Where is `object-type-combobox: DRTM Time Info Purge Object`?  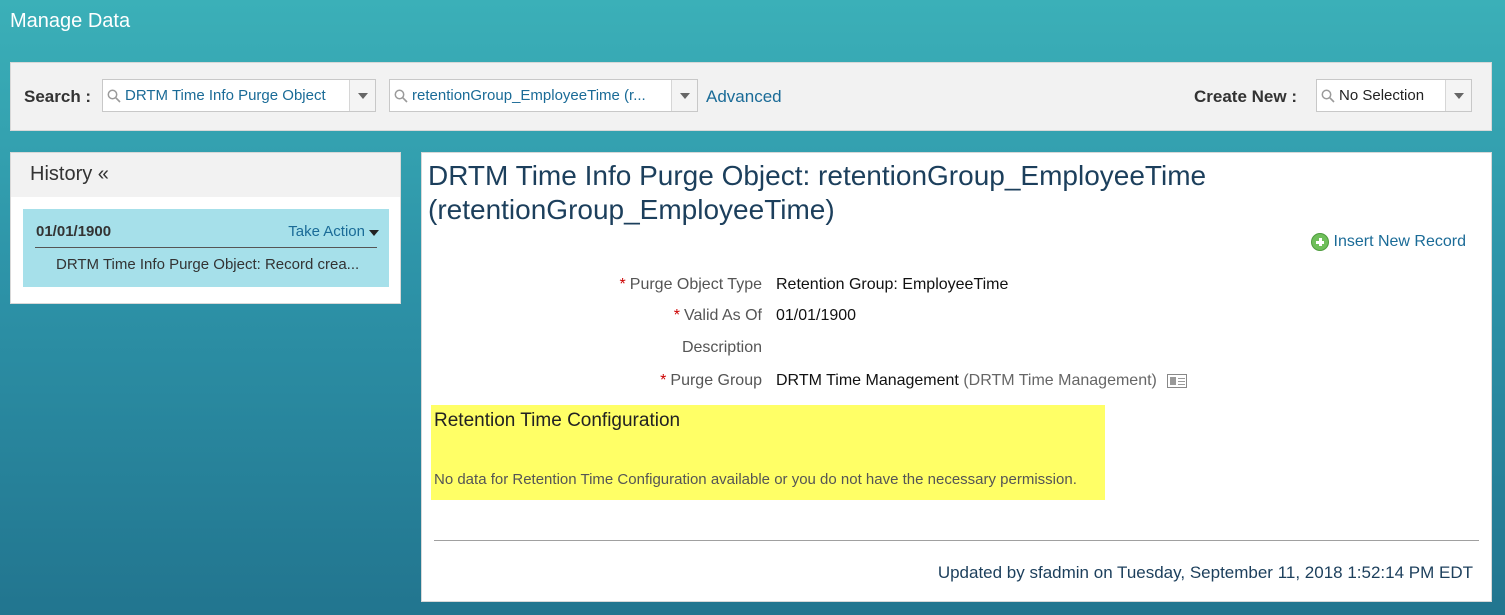 object-type-combobox: DRTM Time Info Purge Object is located at coordinates (239, 95).